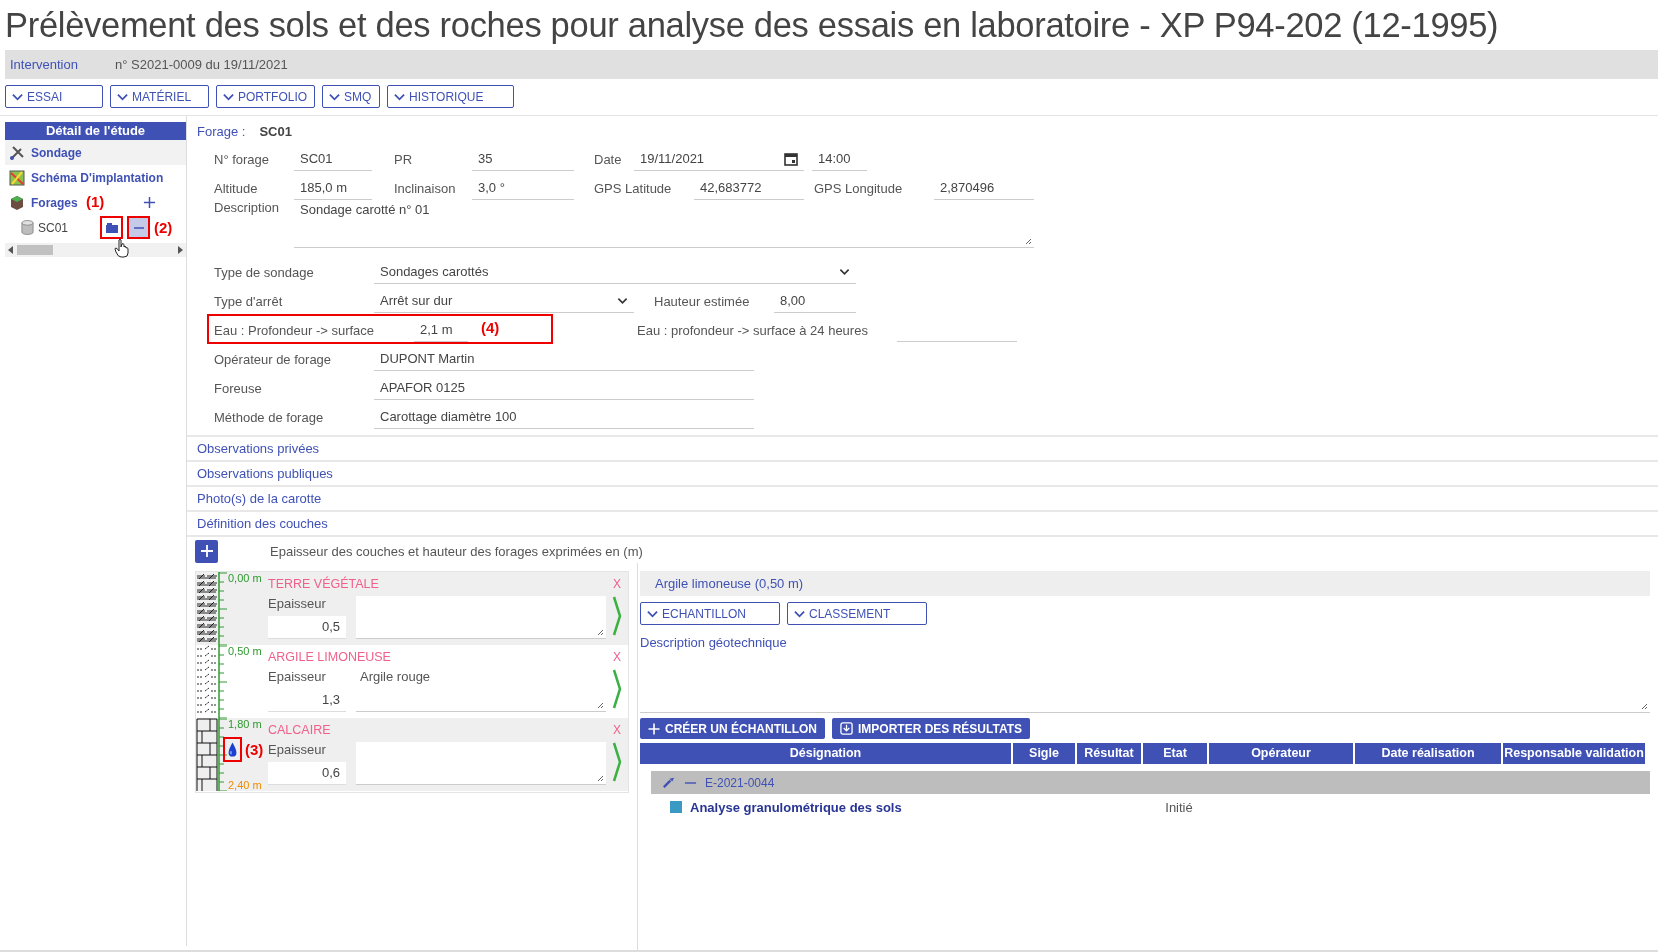 The width and height of the screenshot is (1658, 952). Describe the element at coordinates (564, 359) in the screenshot. I see `input-field: DUPONT Martin` at that location.